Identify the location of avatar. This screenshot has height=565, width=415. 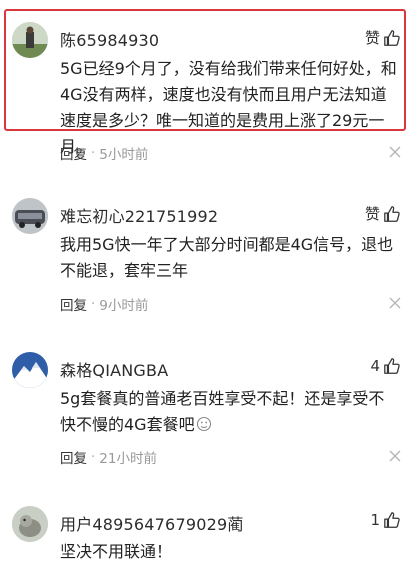
(30, 524).